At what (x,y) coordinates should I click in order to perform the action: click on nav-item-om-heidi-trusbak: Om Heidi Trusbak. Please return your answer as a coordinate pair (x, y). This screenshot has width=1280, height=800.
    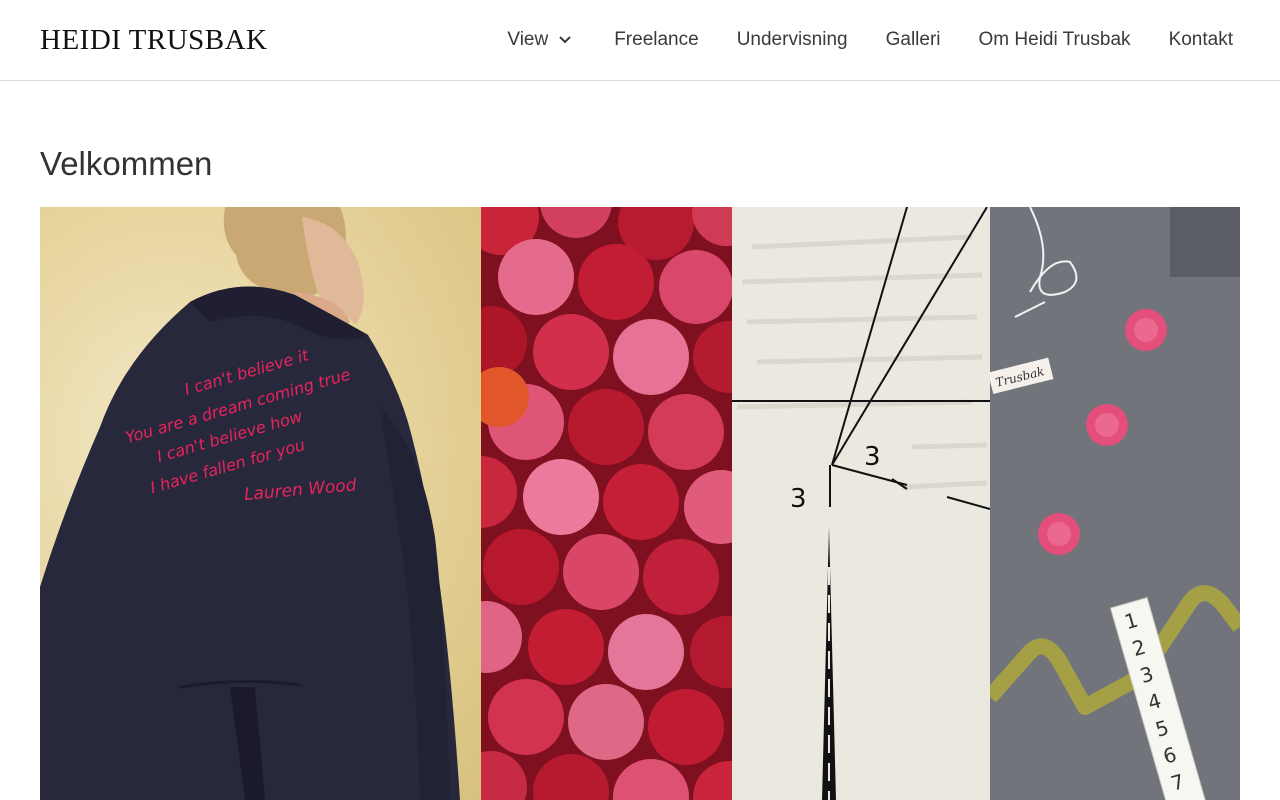
    Looking at the image, I should click on (1055, 40).